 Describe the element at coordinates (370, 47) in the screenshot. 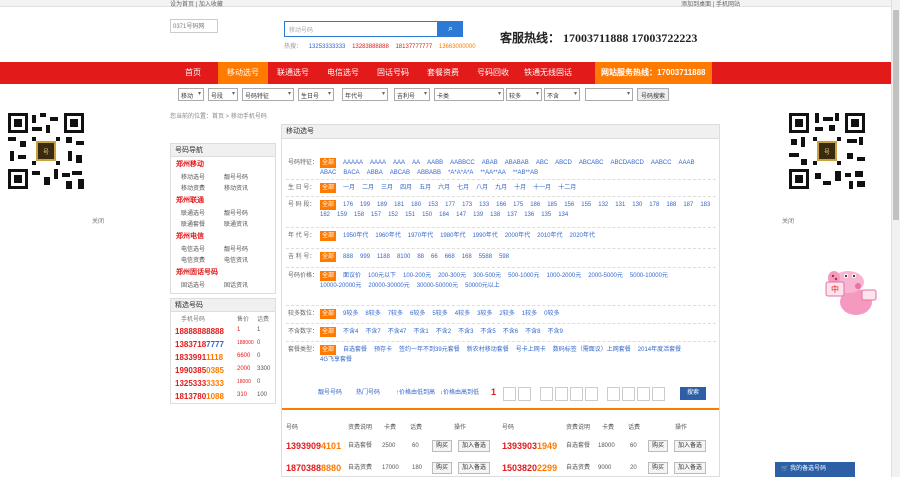

I see `hot-number: 13283888888` at that location.